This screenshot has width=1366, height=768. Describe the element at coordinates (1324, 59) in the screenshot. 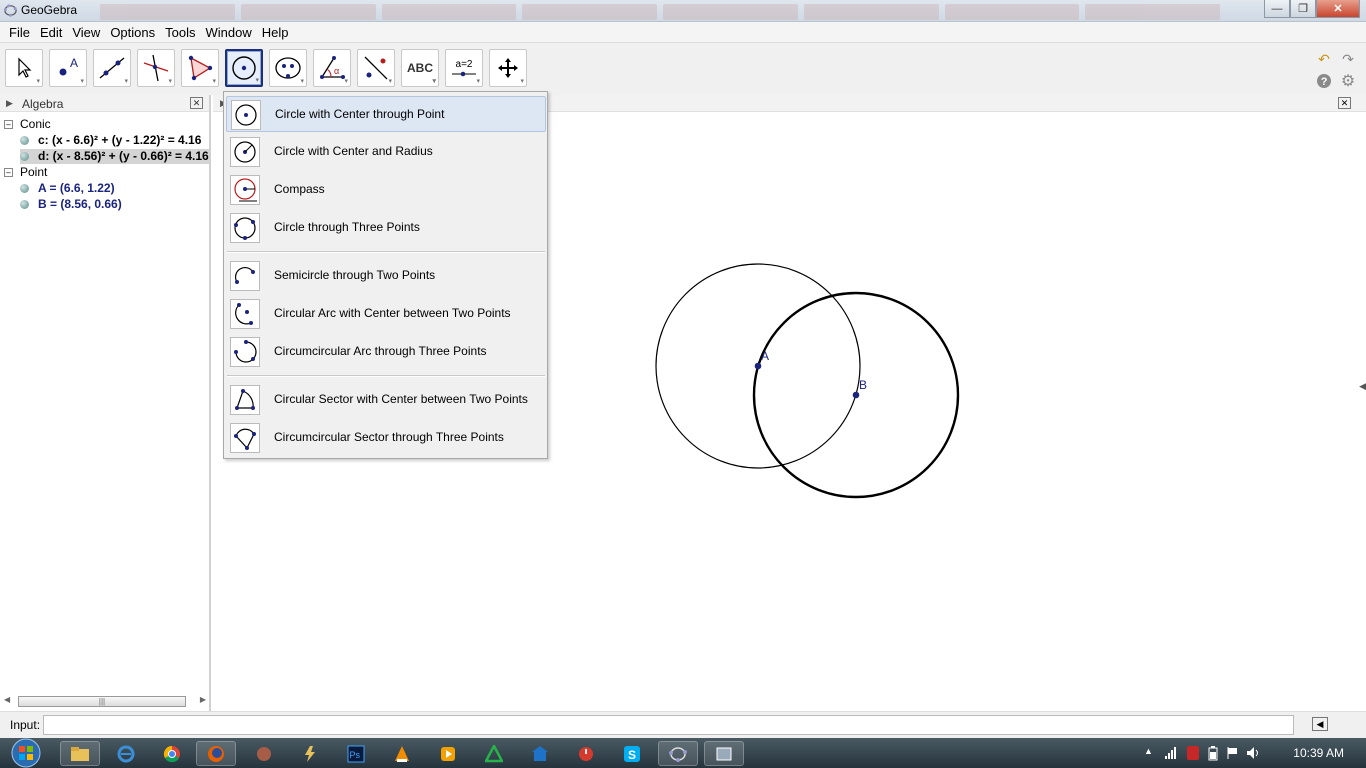

I see `undo-icon: ↶` at that location.